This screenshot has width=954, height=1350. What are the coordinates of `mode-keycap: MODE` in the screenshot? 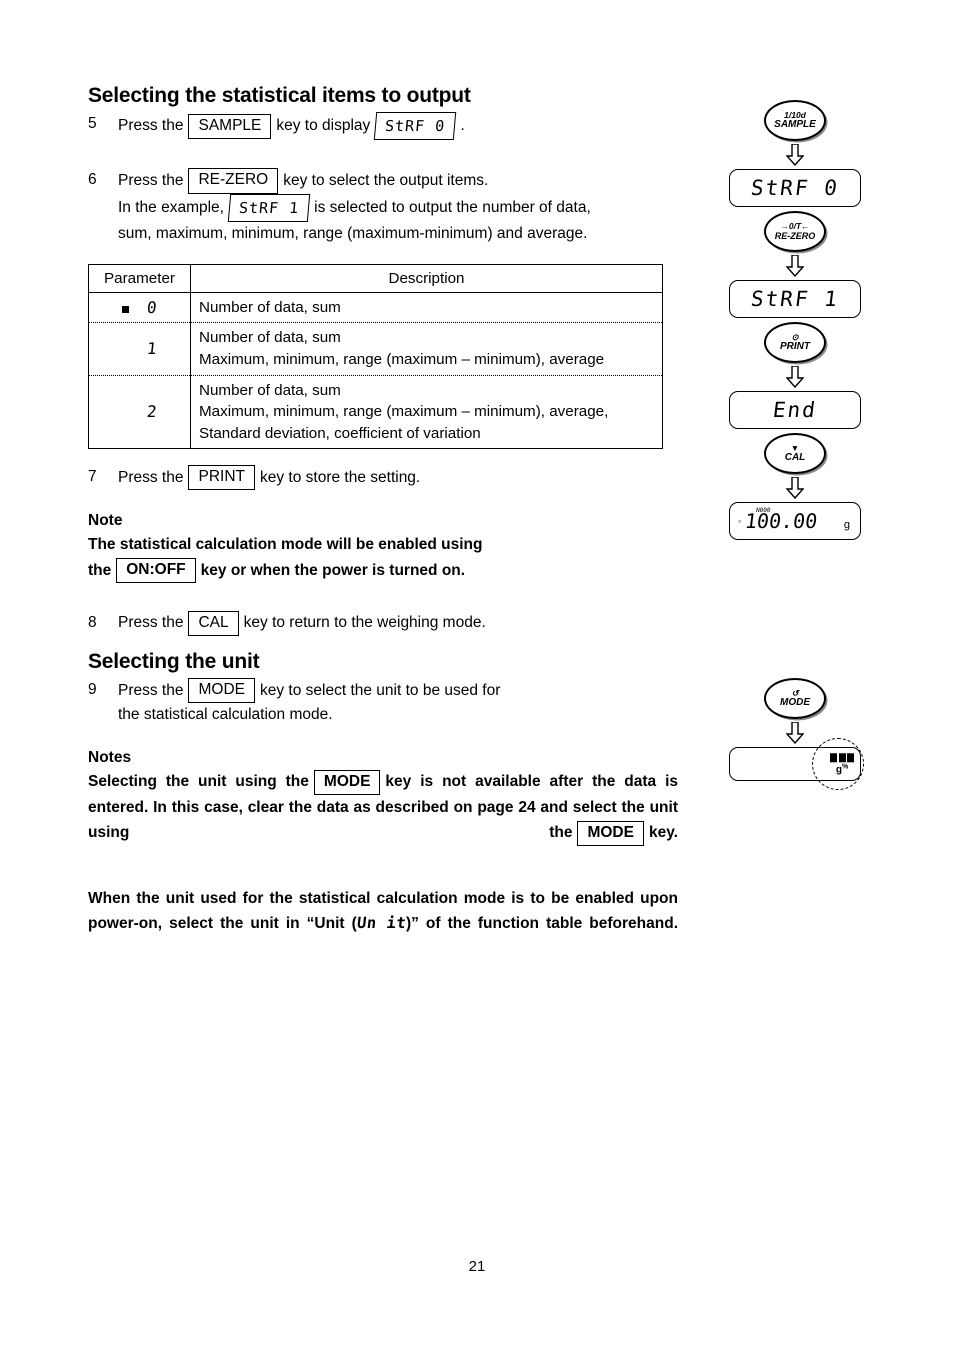 It's located at (221, 690).